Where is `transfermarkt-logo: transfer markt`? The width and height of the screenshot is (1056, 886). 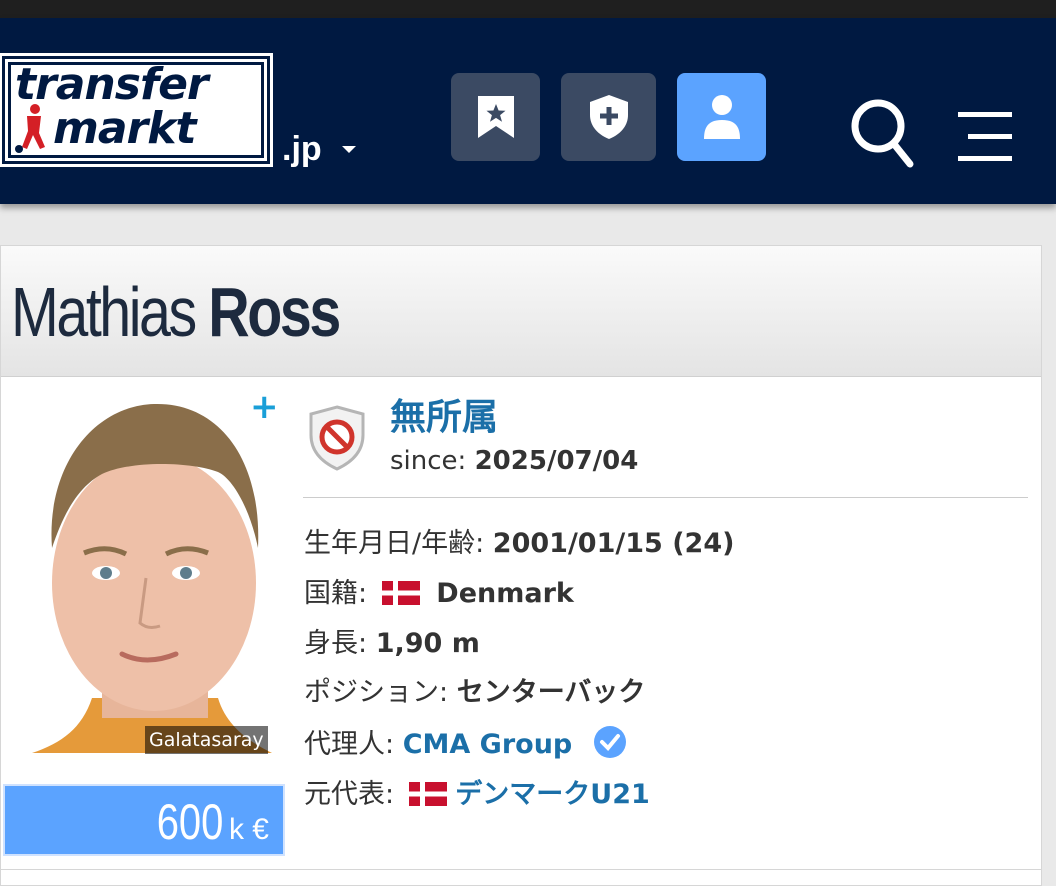 transfermarkt-logo: transfer markt is located at coordinates (136, 110).